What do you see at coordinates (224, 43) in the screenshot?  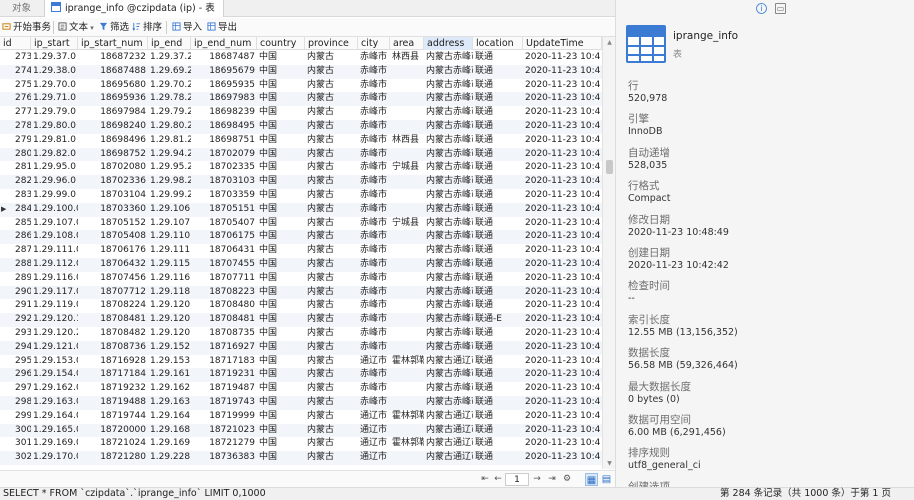 I see `column-header-ip-end-num: ip_end_num` at bounding box center [224, 43].